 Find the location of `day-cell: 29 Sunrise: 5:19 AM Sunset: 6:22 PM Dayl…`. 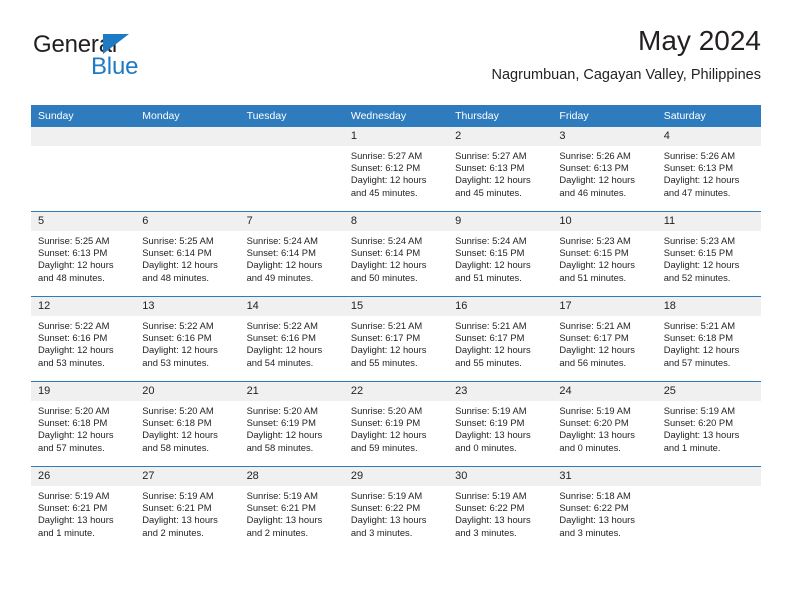

day-cell: 29 Sunrise: 5:19 AM Sunset: 6:22 PM Dayl… is located at coordinates (396, 508).